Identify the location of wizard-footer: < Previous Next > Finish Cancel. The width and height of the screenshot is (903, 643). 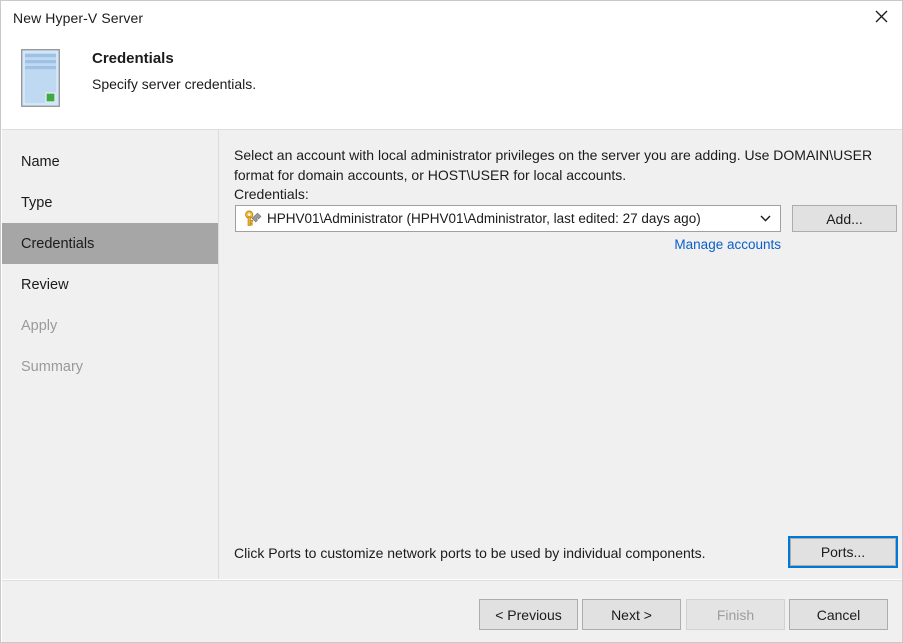
(452, 611).